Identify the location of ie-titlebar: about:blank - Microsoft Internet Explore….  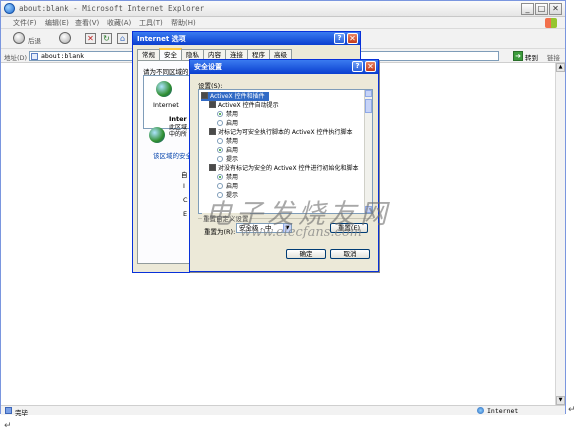
(283, 9).